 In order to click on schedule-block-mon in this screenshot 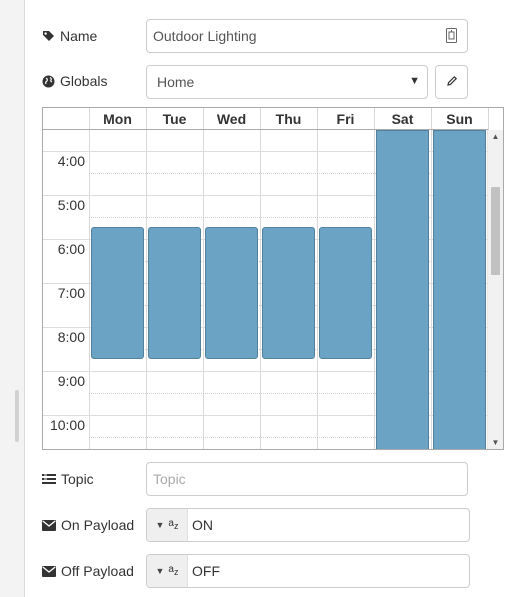, I will do `click(117, 293)`.